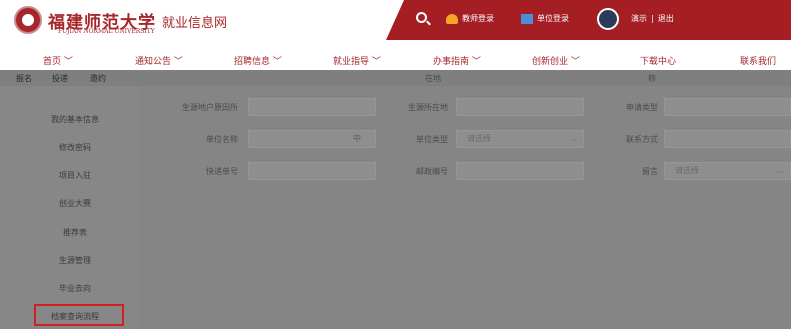  Describe the element at coordinates (357, 60) in the screenshot. I see `nav-career-guidance: 就业指导 ﹀` at that location.